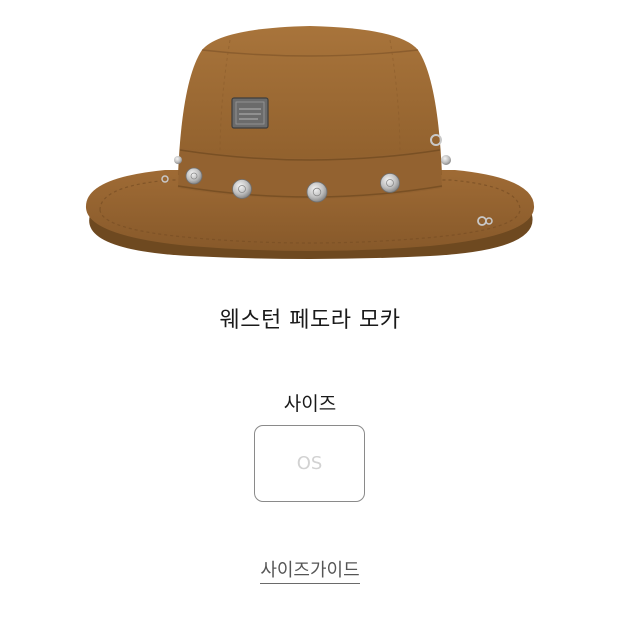 Image resolution: width=620 pixels, height=620 pixels. I want to click on size-option-os: OS, so click(309, 463).